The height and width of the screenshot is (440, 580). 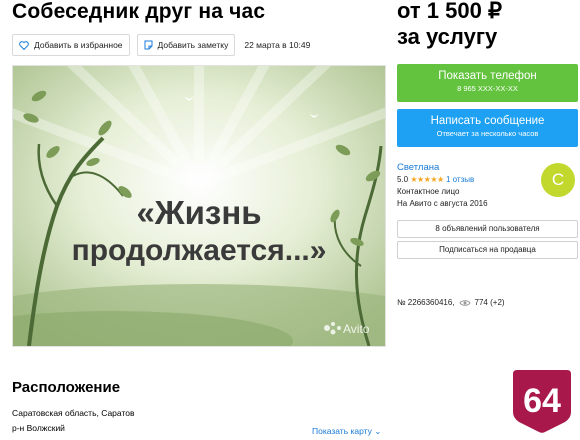 I want to click on location-heading: Расположение, so click(x=66, y=387).